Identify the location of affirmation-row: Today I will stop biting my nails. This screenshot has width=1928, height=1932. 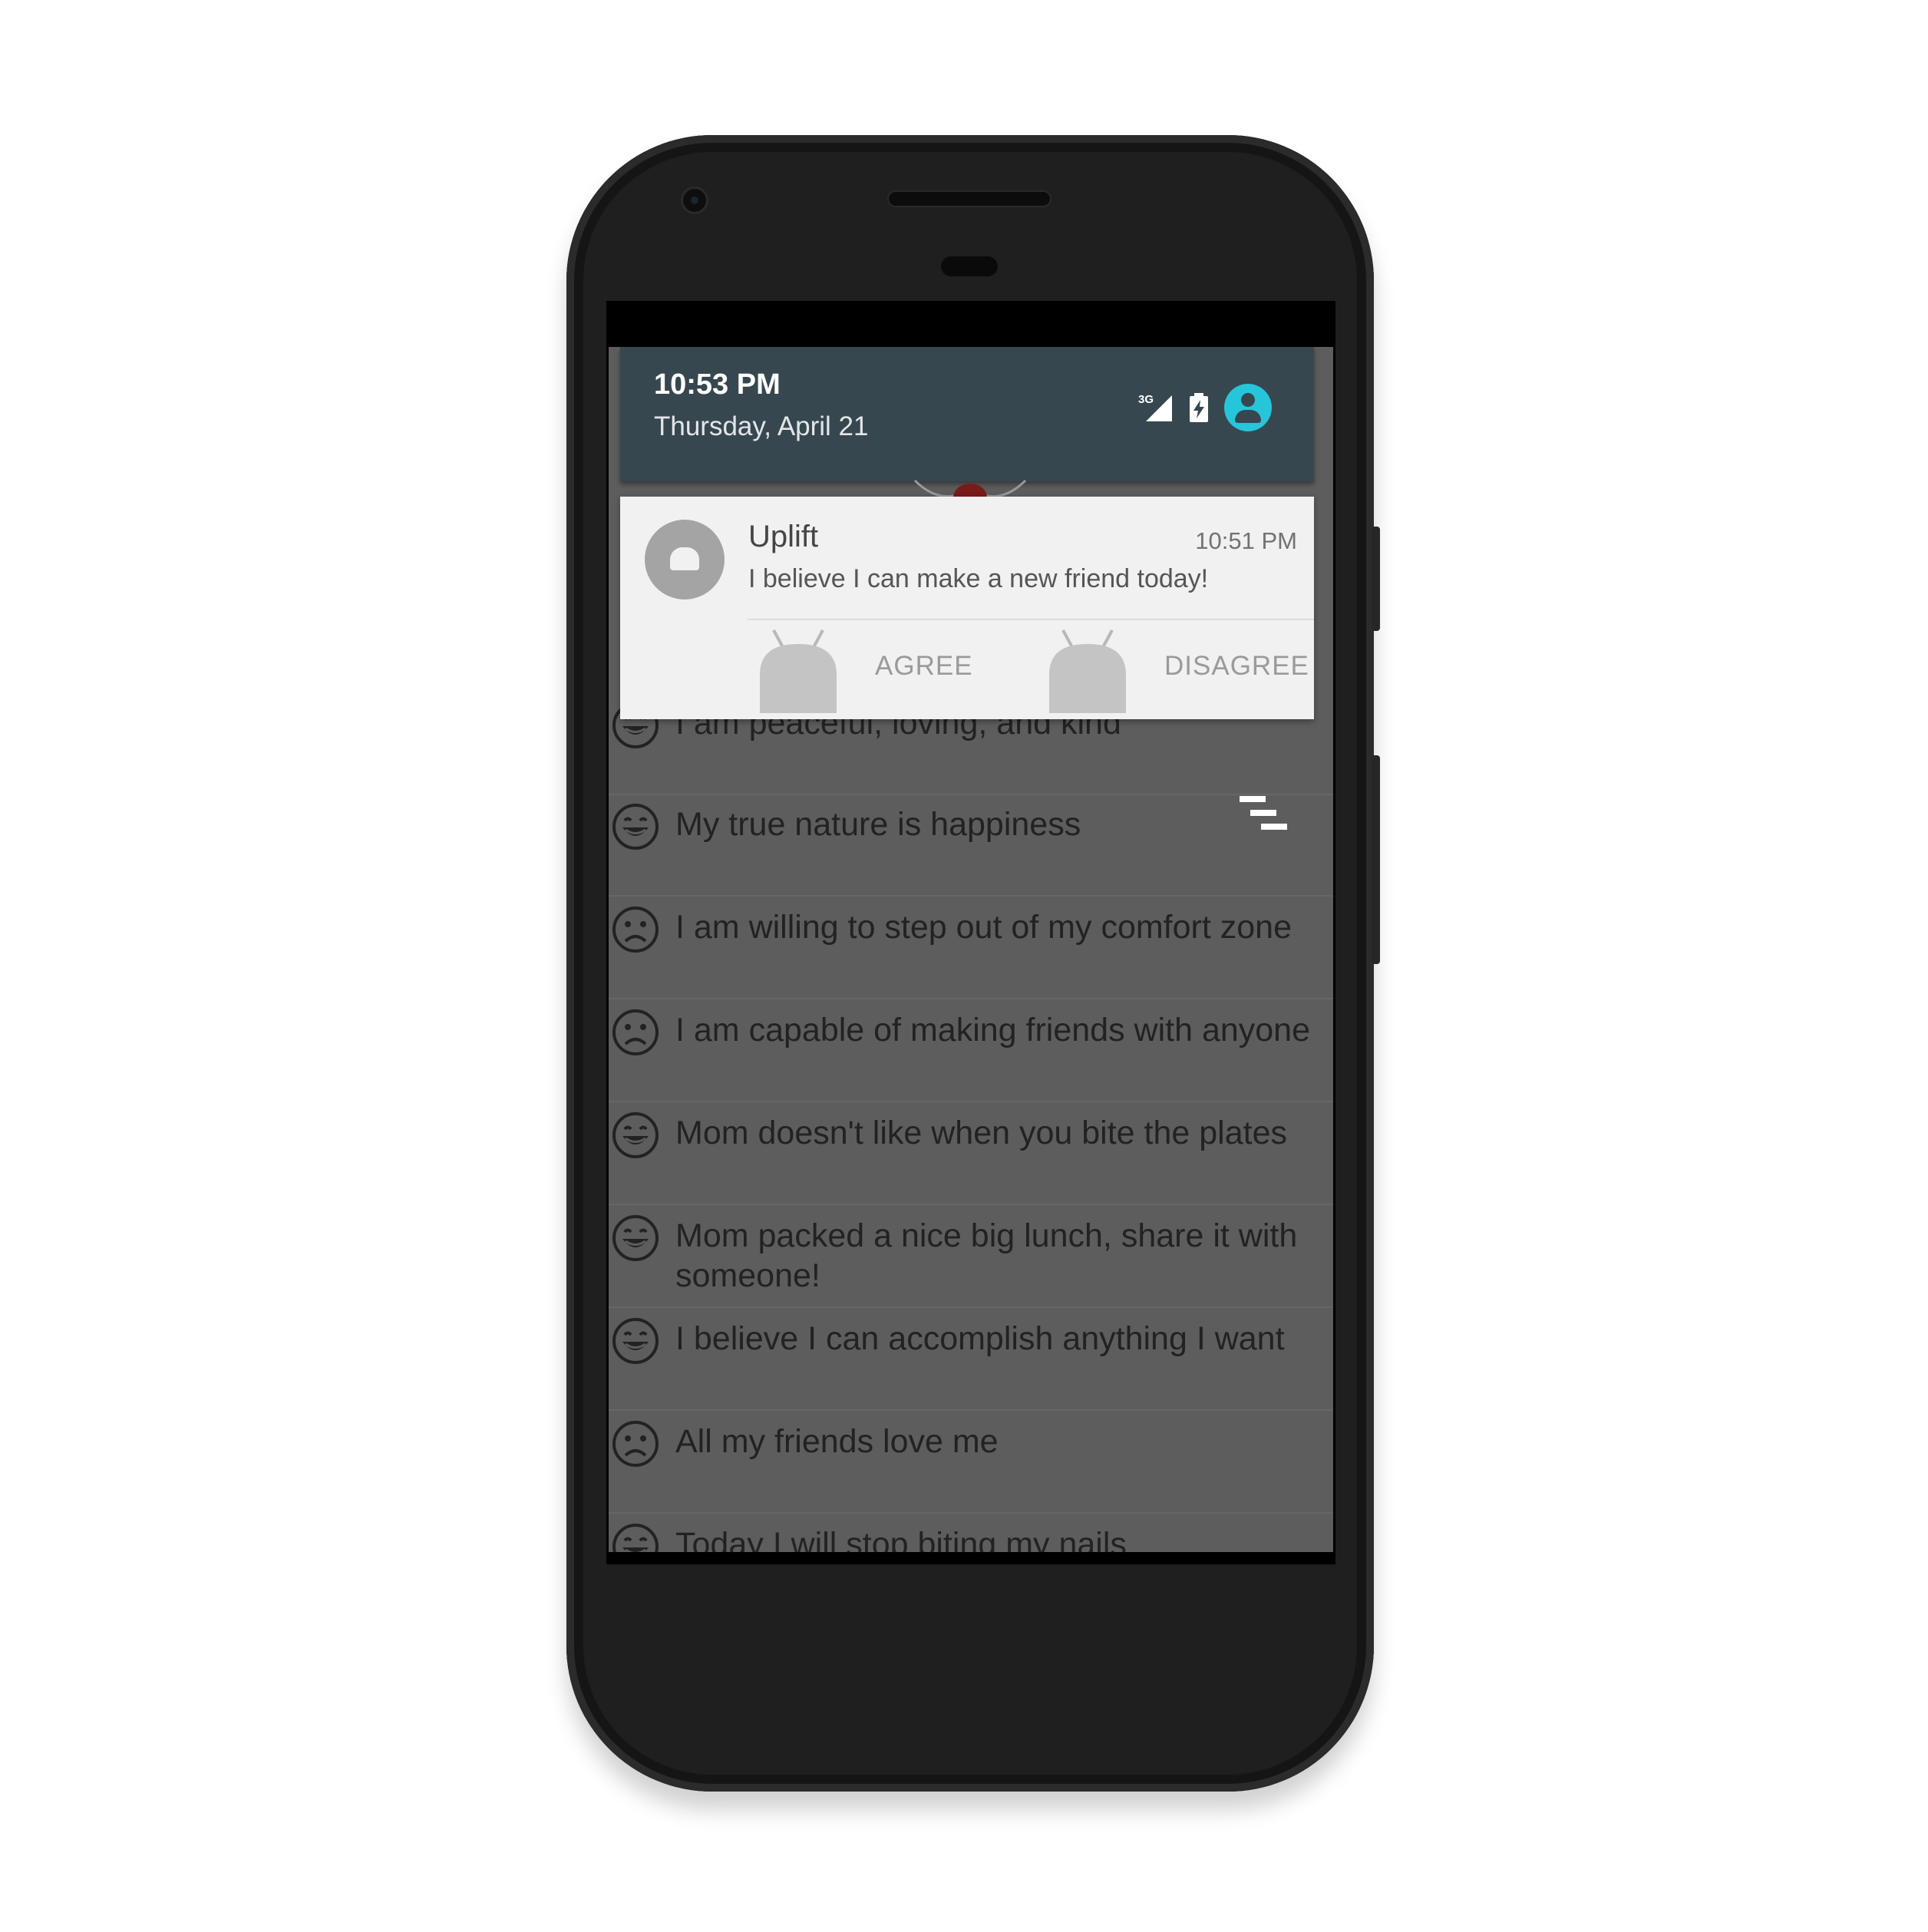
(971, 1532).